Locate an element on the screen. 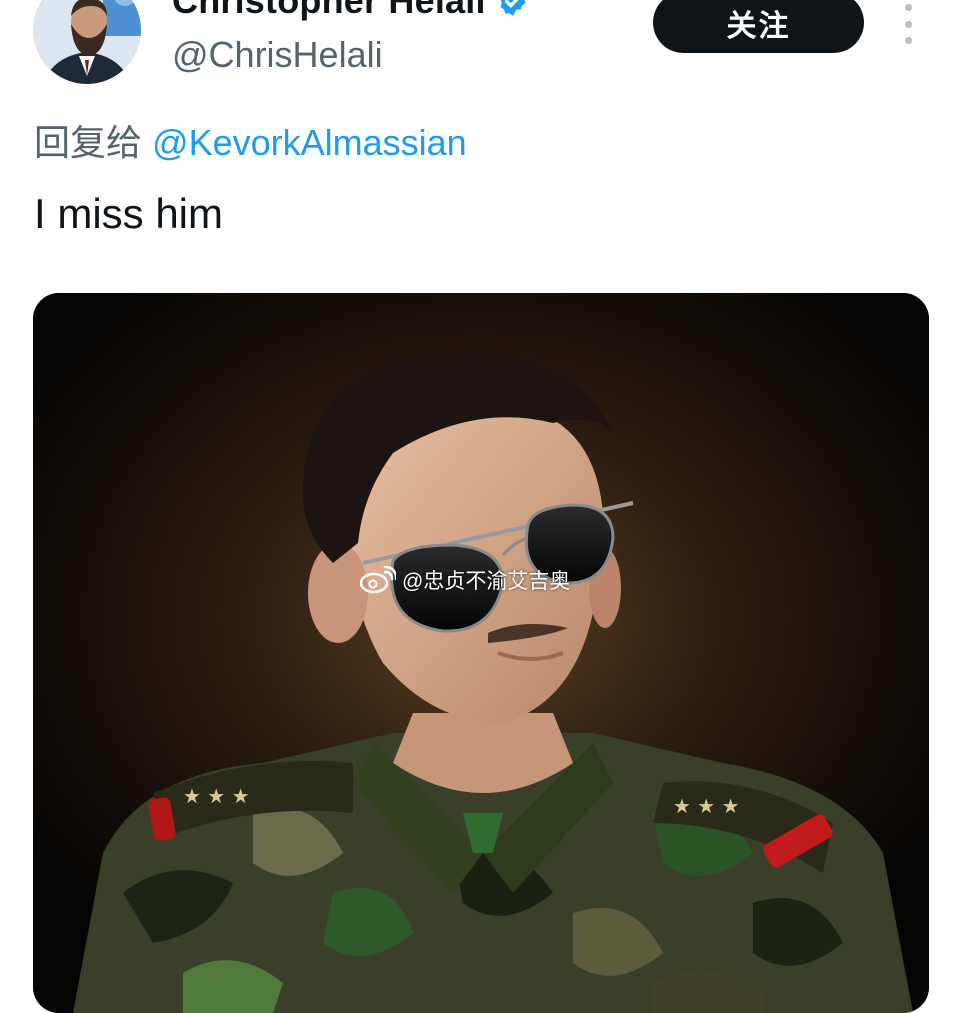  tweet-text: I miss him is located at coordinates (128, 213).